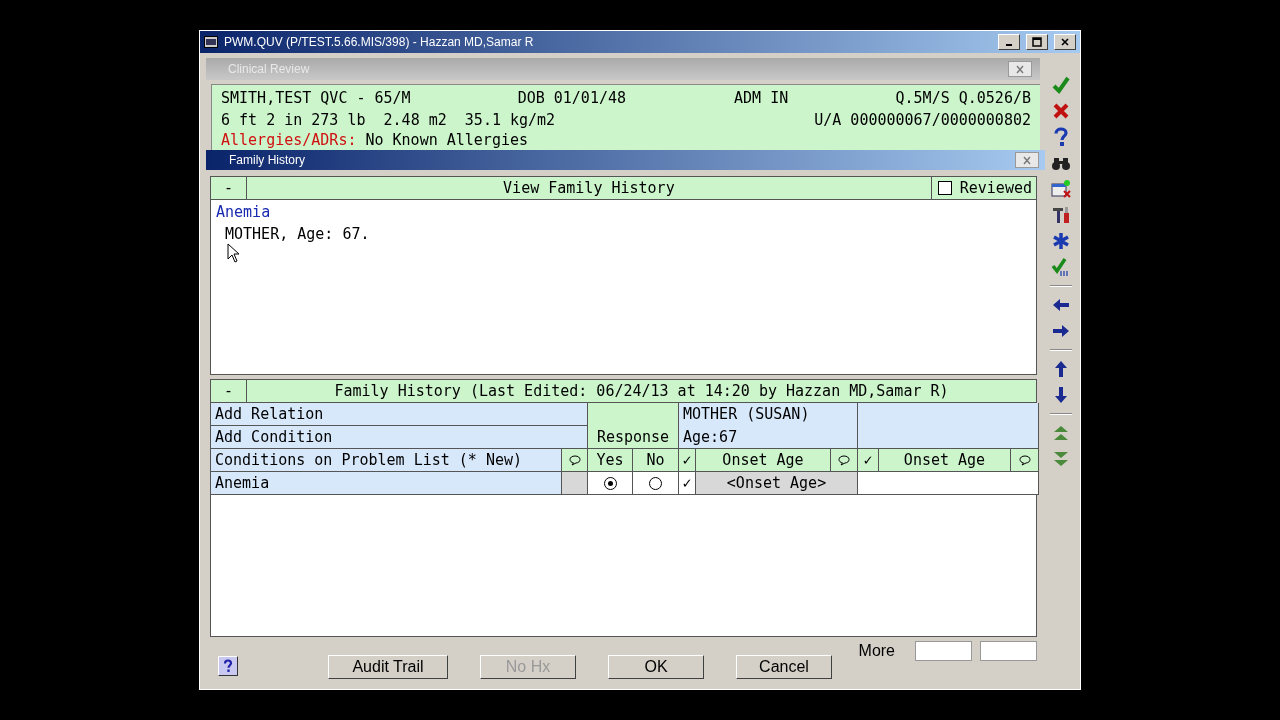  Describe the element at coordinates (1061, 215) in the screenshot. I see `tools-icon` at that location.